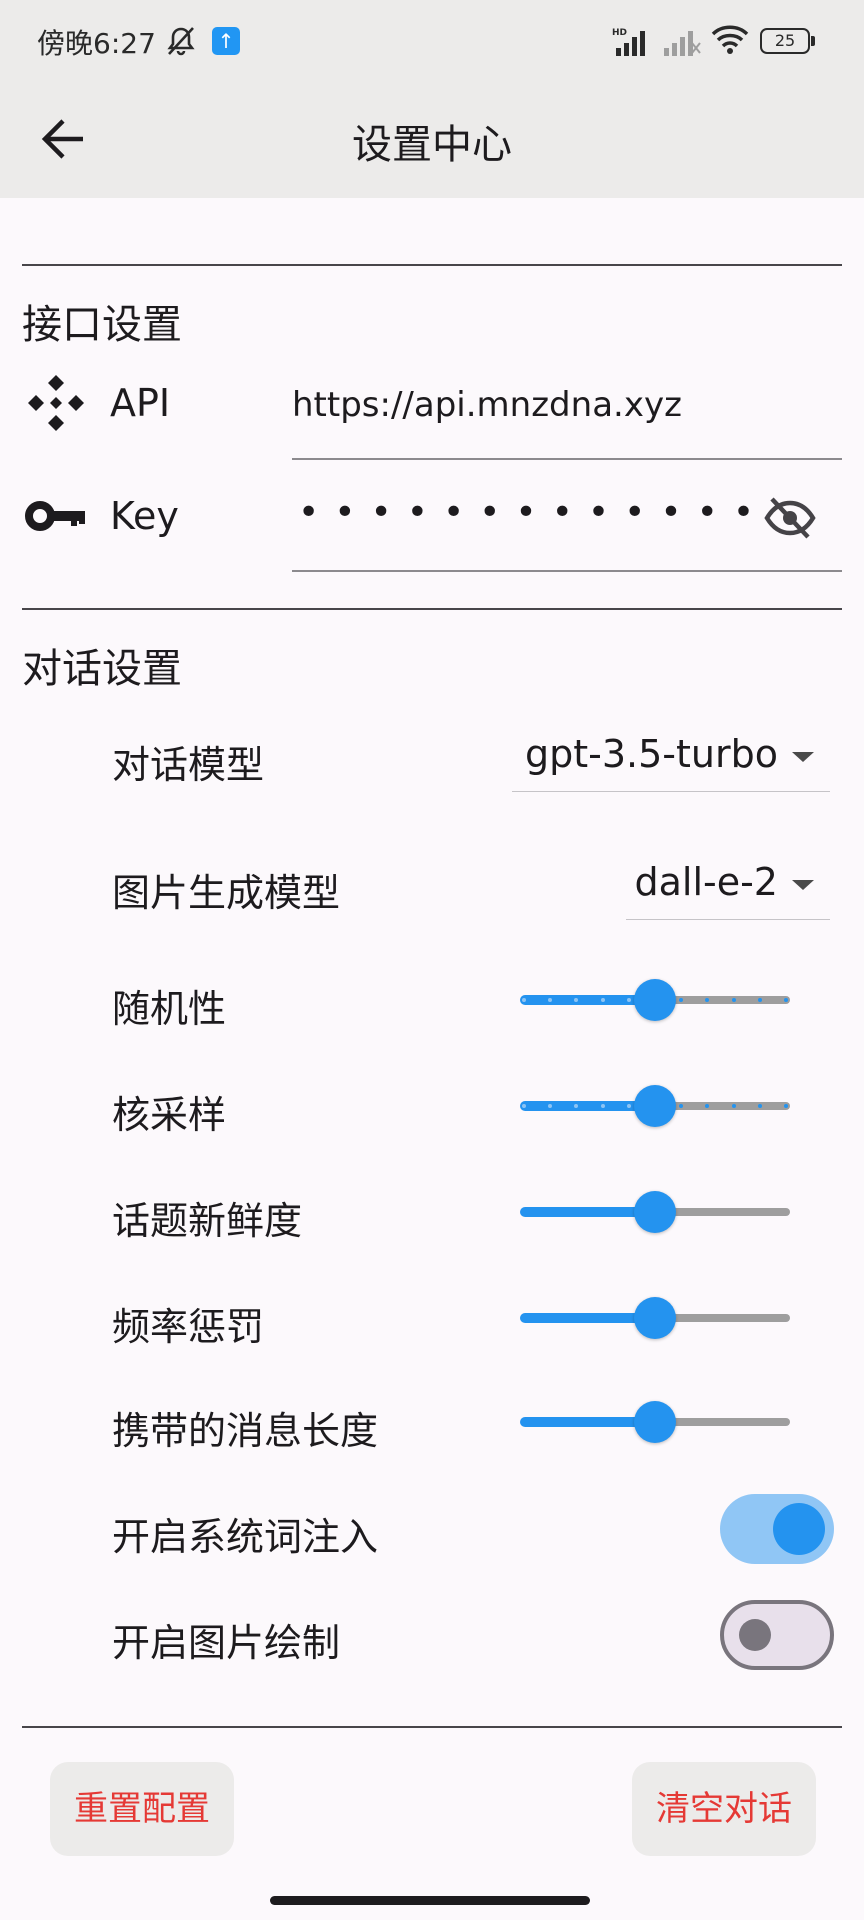 Image resolution: width=864 pixels, height=1920 pixels. I want to click on system-prompt-label: 开启系统词注入, so click(245, 1537).